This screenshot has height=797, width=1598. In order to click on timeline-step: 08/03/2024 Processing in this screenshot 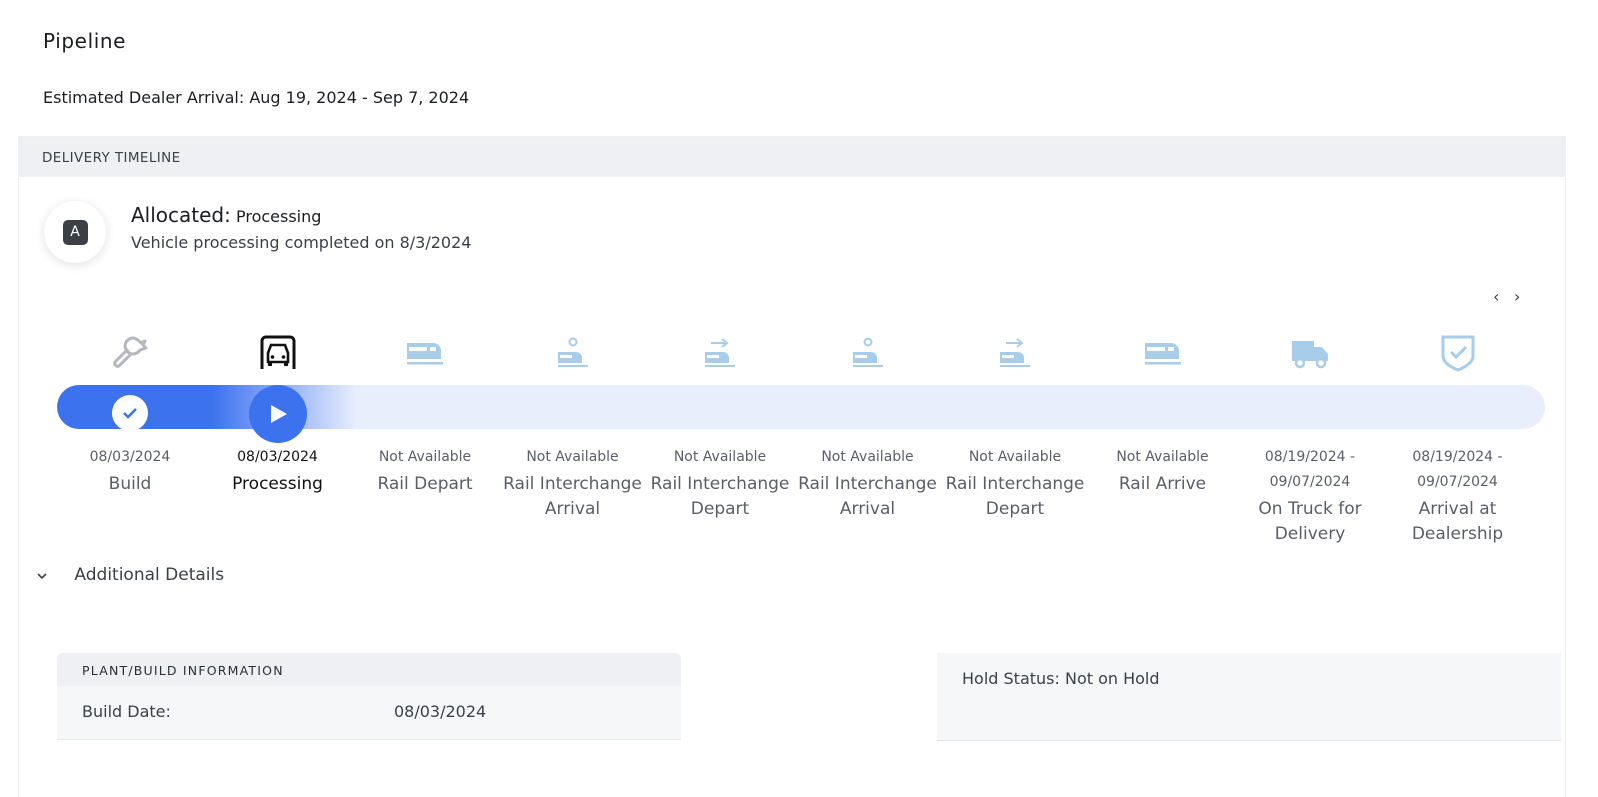, I will do `click(278, 415)`.